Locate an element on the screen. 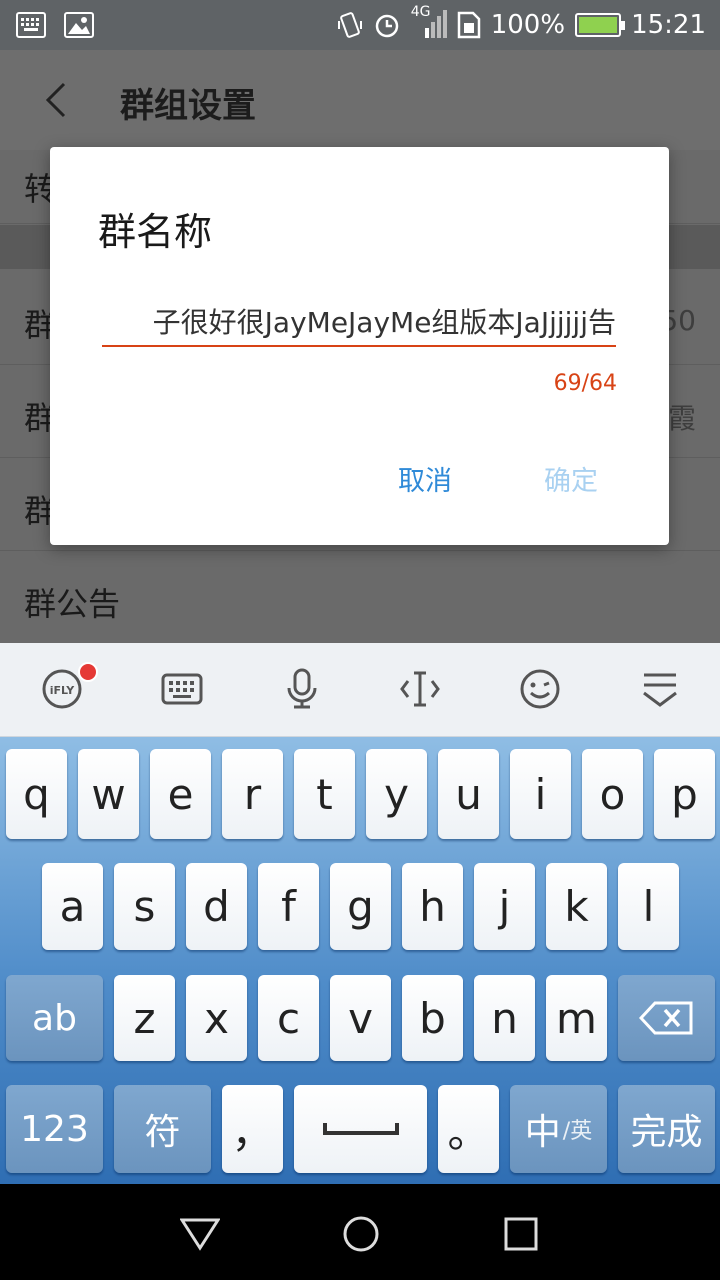  key-h: h is located at coordinates (432, 906).